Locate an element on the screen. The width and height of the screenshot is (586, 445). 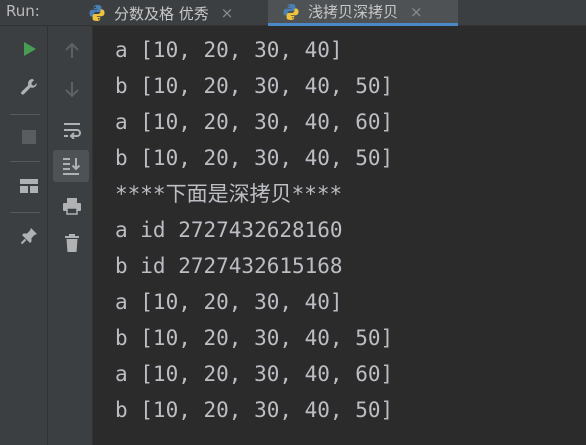
console-line: b id 2727432615168 is located at coordinates (229, 266).